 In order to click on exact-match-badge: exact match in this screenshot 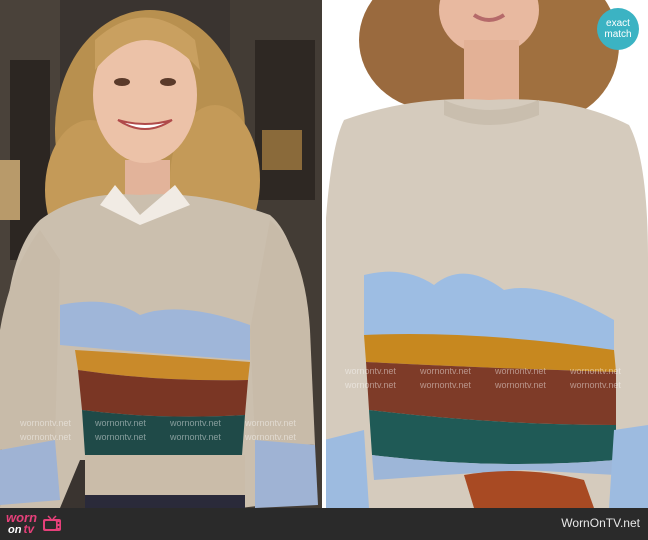, I will do `click(618, 29)`.